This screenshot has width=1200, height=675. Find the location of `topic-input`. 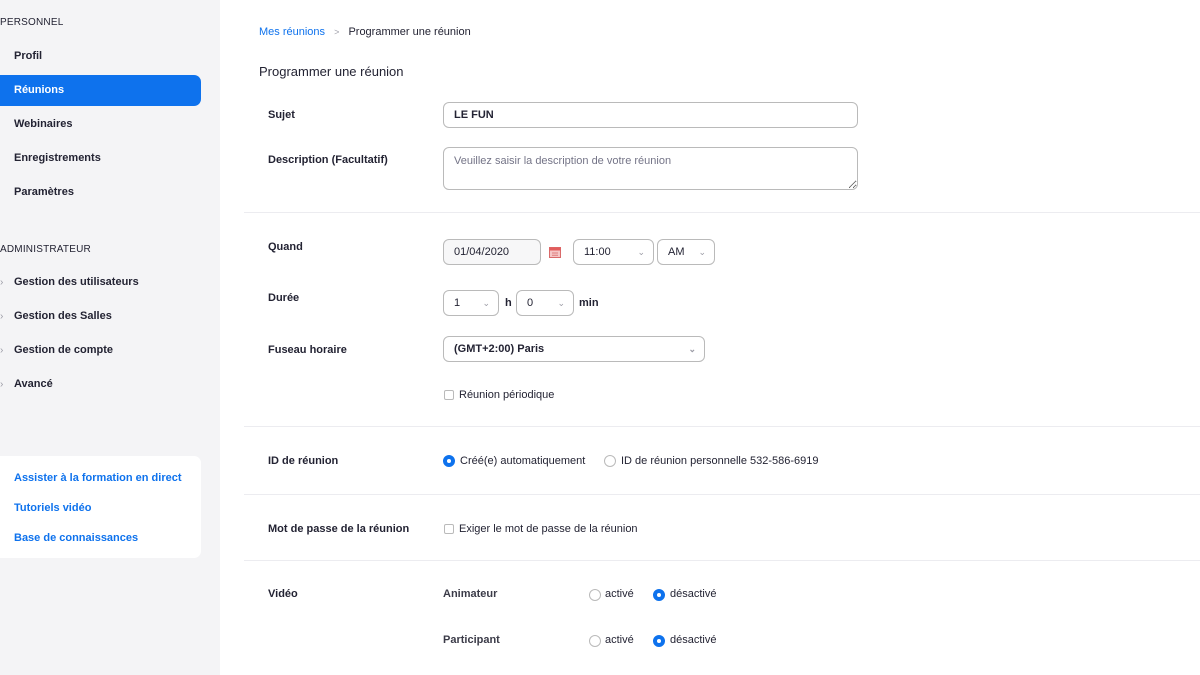

topic-input is located at coordinates (650, 115).